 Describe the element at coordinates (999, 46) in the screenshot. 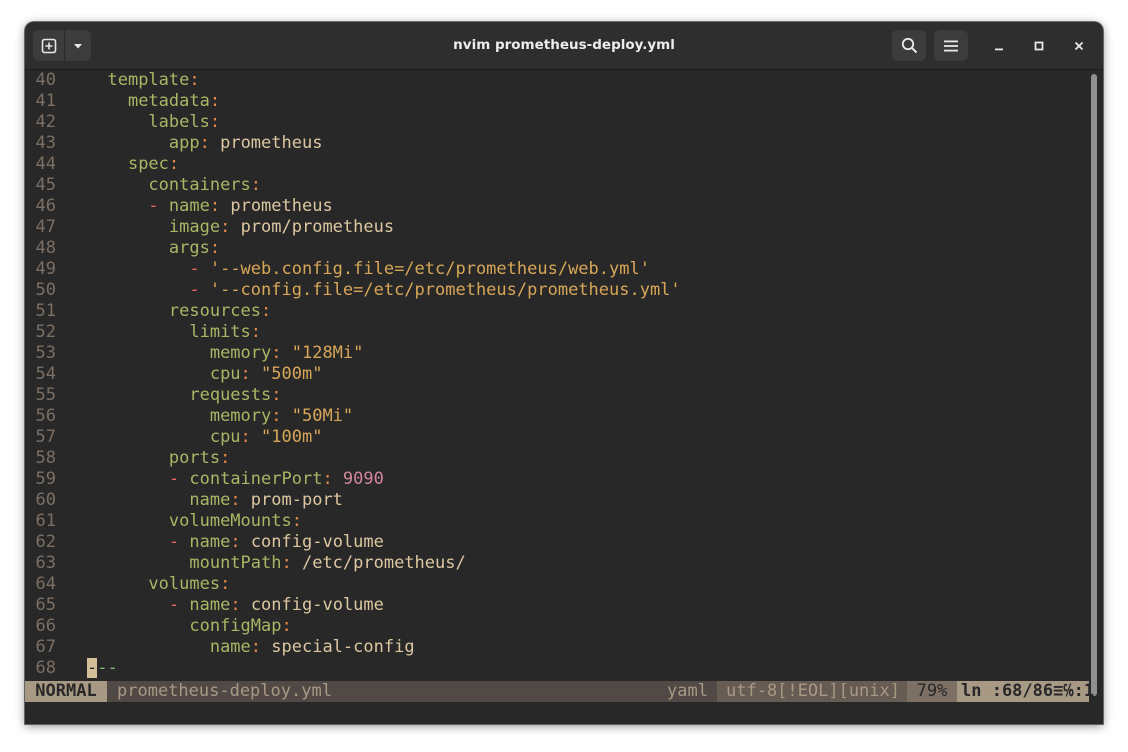

I see `minimize-button` at that location.